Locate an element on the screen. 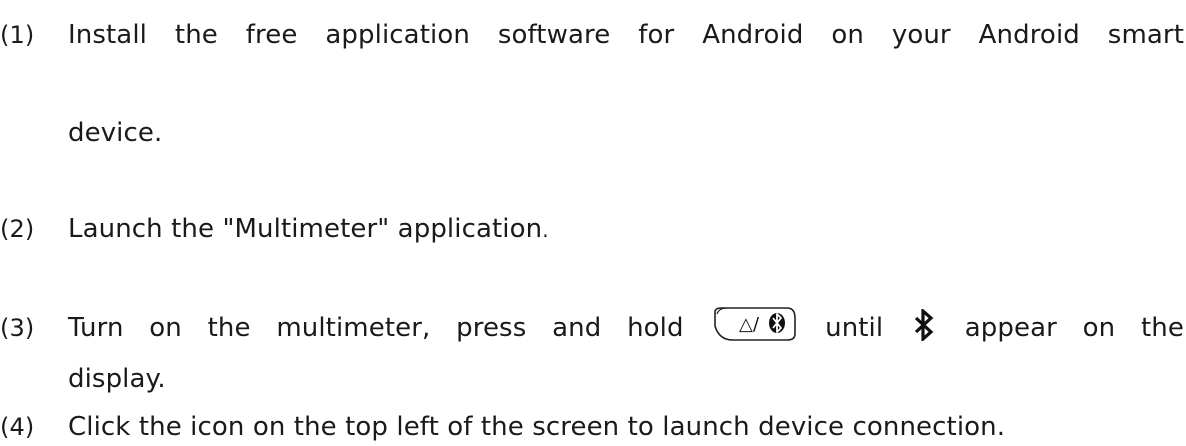 Image resolution: width=1186 pixels, height=446 pixels. keycap-graphic: △/ is located at coordinates (755, 324).